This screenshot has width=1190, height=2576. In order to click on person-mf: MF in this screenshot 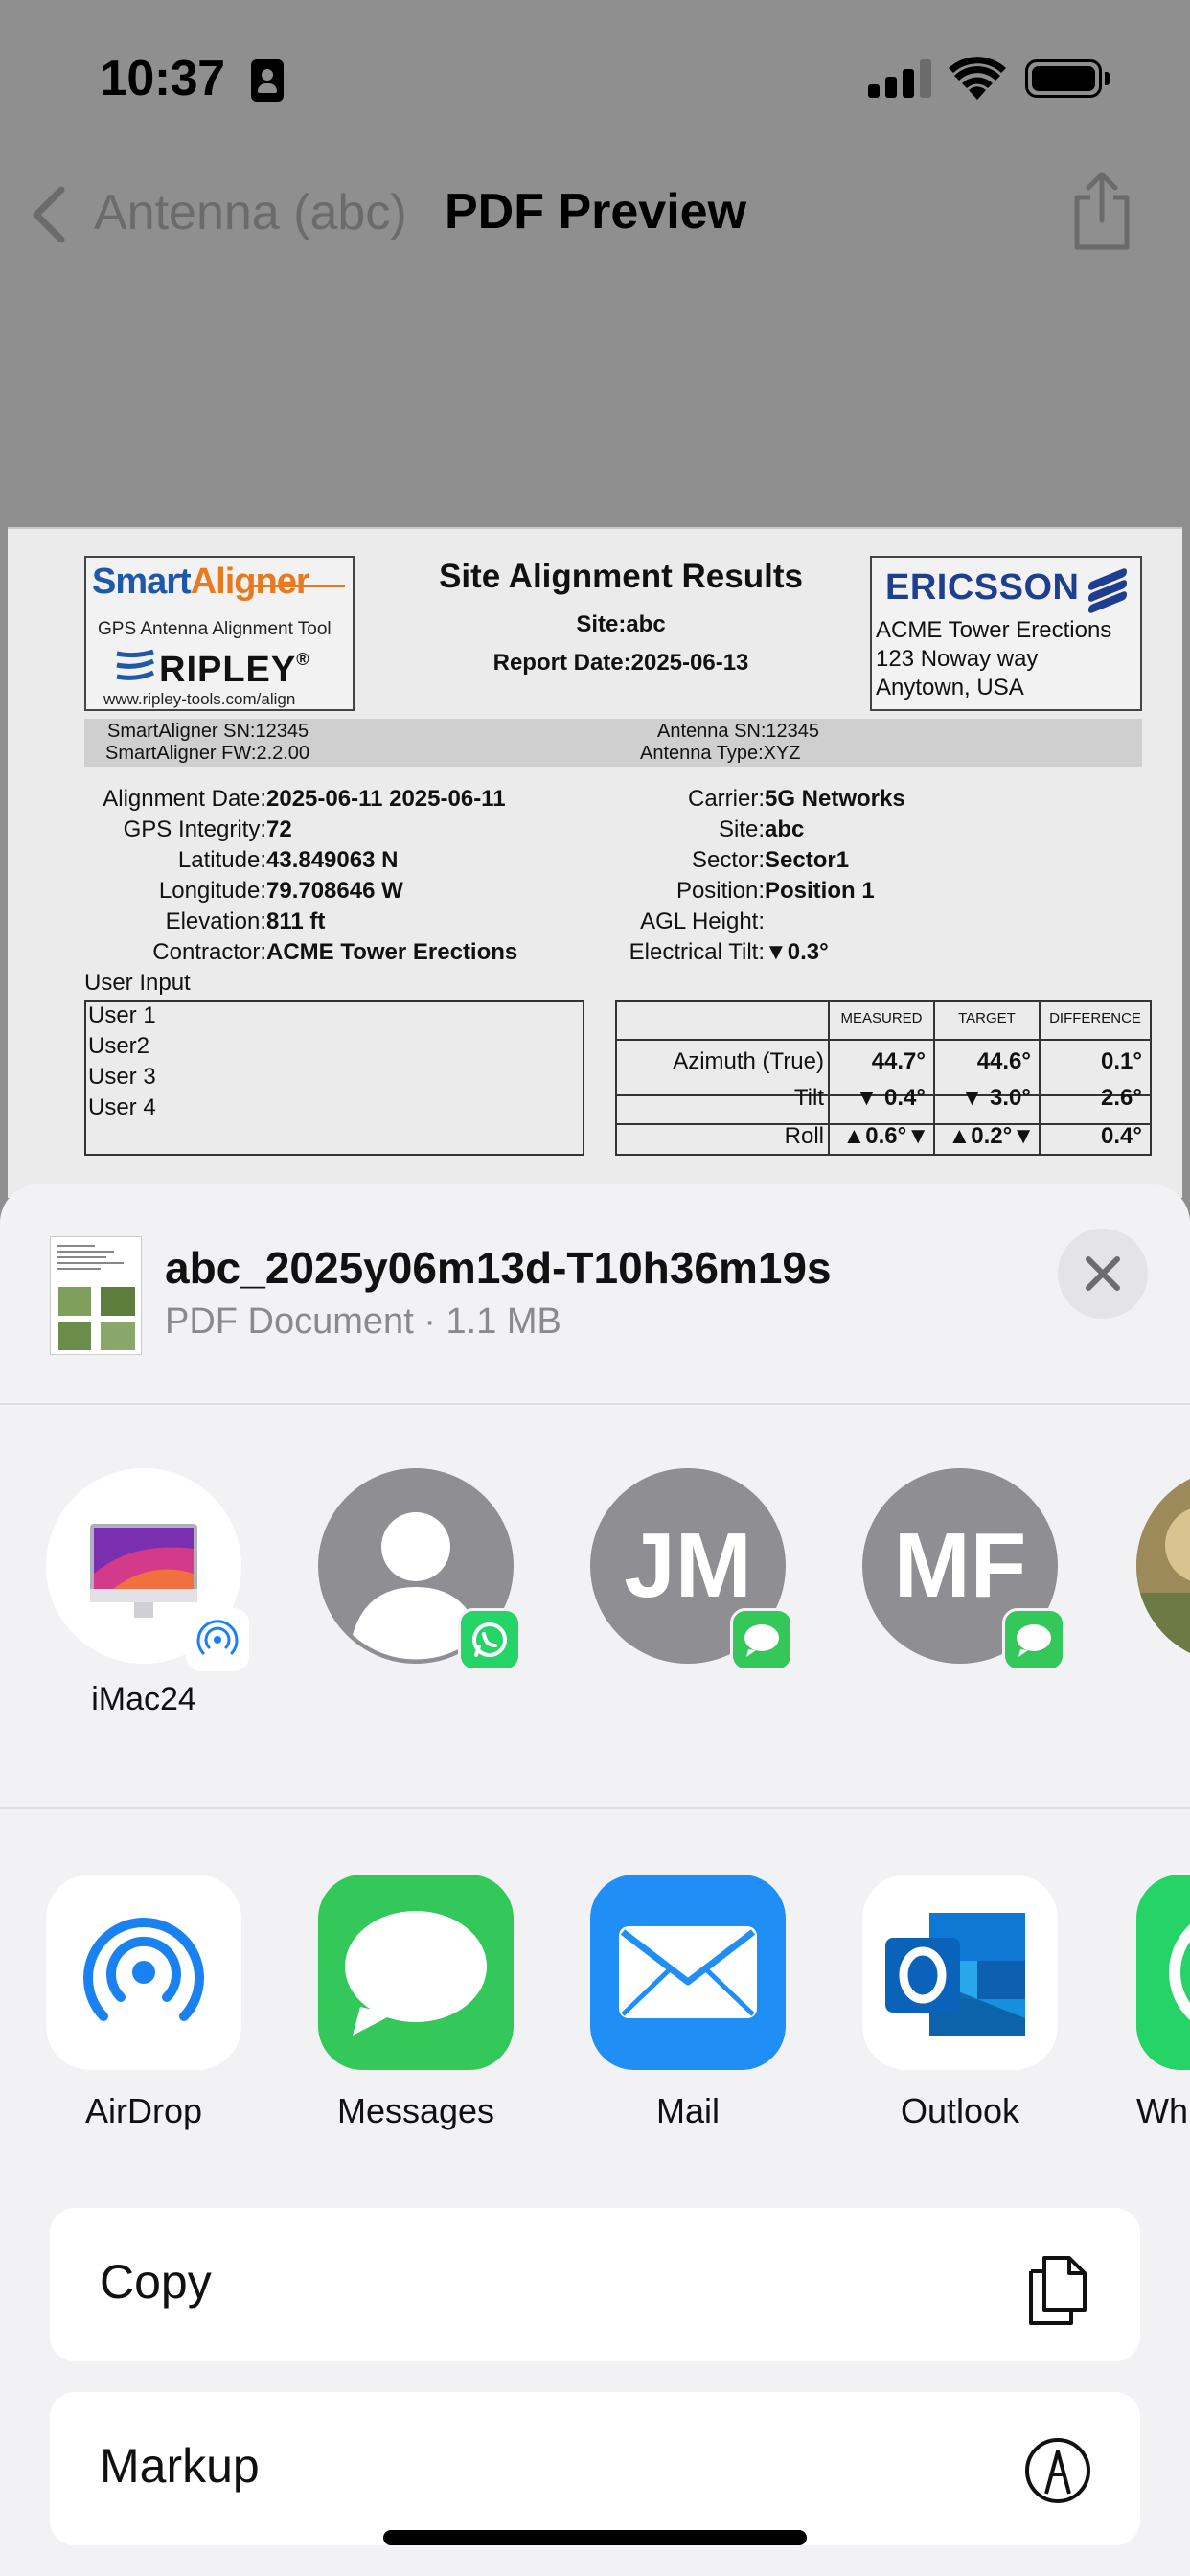, I will do `click(964, 1569)`.